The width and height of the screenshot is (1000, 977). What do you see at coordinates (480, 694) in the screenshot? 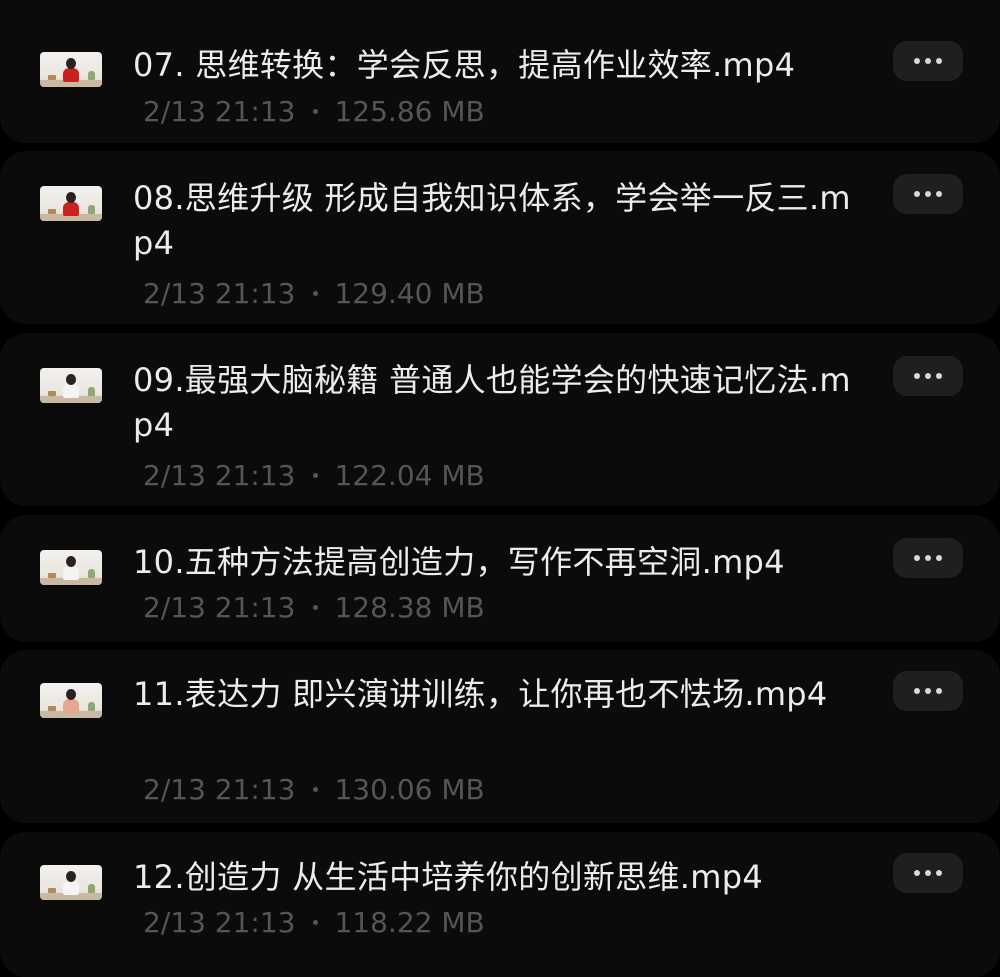
I see `file-name: 11.表达力 即兴演讲训练，让你再也不怯场.mp4` at bounding box center [480, 694].